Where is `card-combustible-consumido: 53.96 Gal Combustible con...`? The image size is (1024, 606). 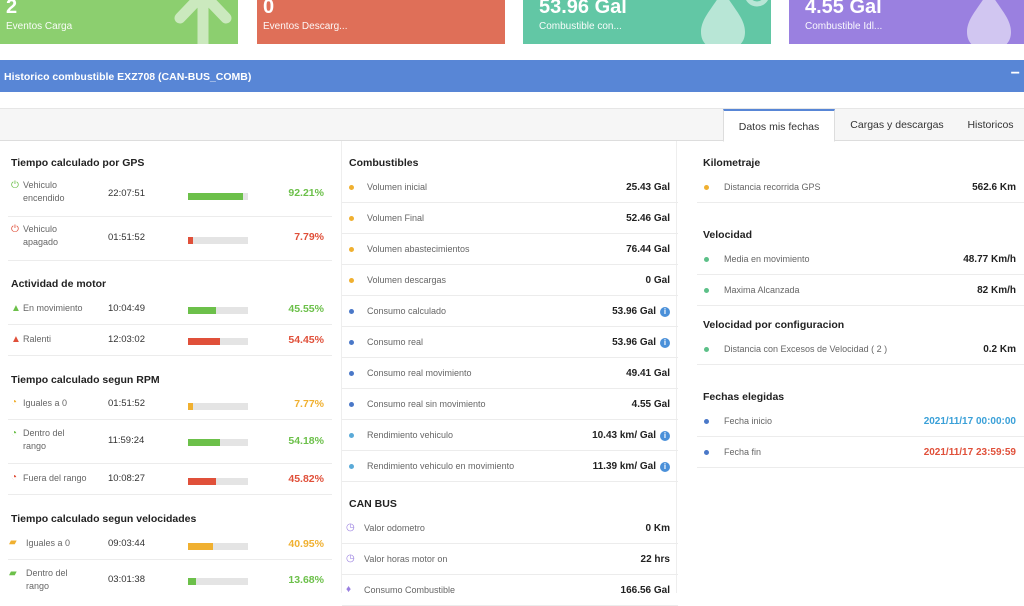 card-combustible-consumido: 53.96 Gal Combustible con... is located at coordinates (647, 22).